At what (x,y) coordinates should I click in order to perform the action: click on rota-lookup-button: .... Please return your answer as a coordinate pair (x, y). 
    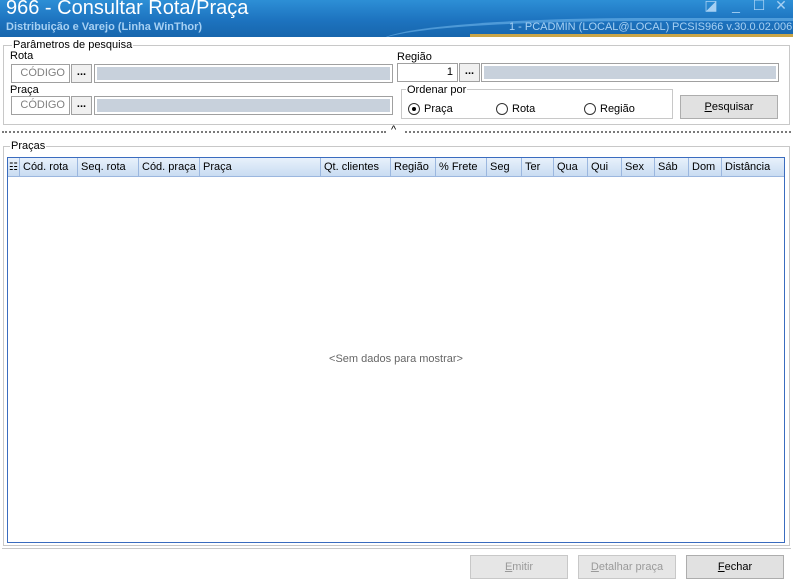
    Looking at the image, I should click on (81, 73).